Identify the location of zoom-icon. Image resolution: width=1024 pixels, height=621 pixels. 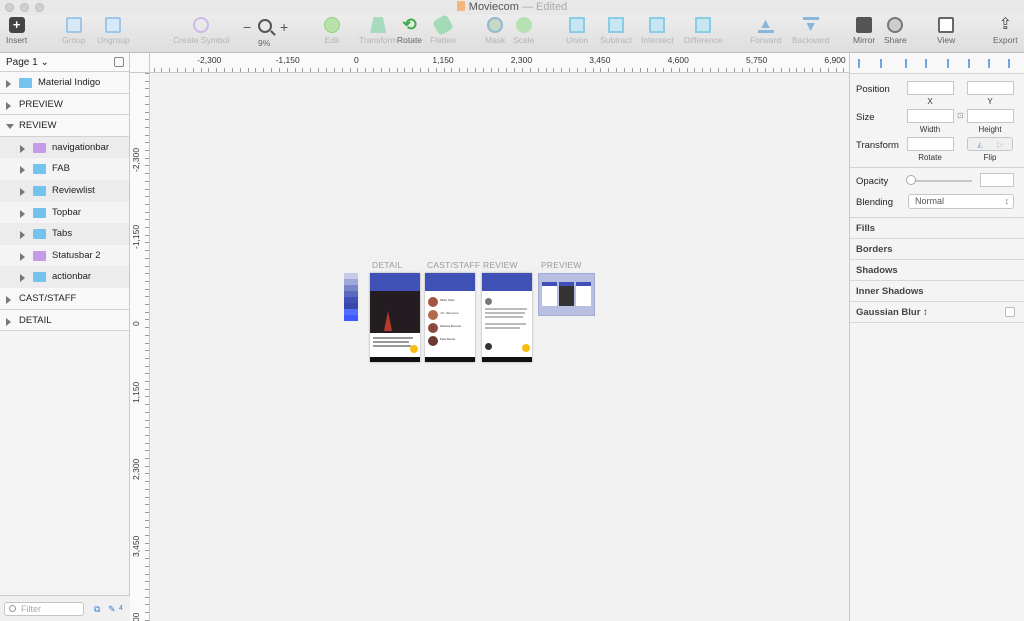
(265, 26).